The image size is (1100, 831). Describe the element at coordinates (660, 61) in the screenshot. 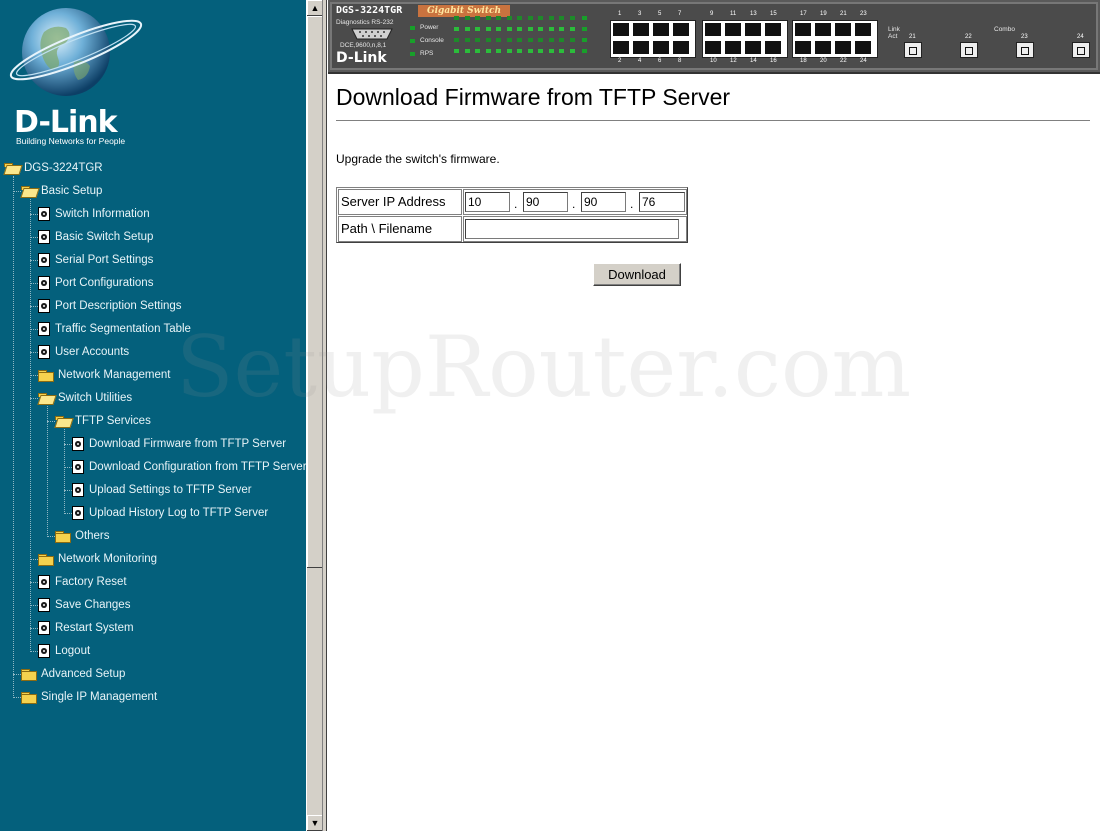

I see `port-number: 6` at that location.